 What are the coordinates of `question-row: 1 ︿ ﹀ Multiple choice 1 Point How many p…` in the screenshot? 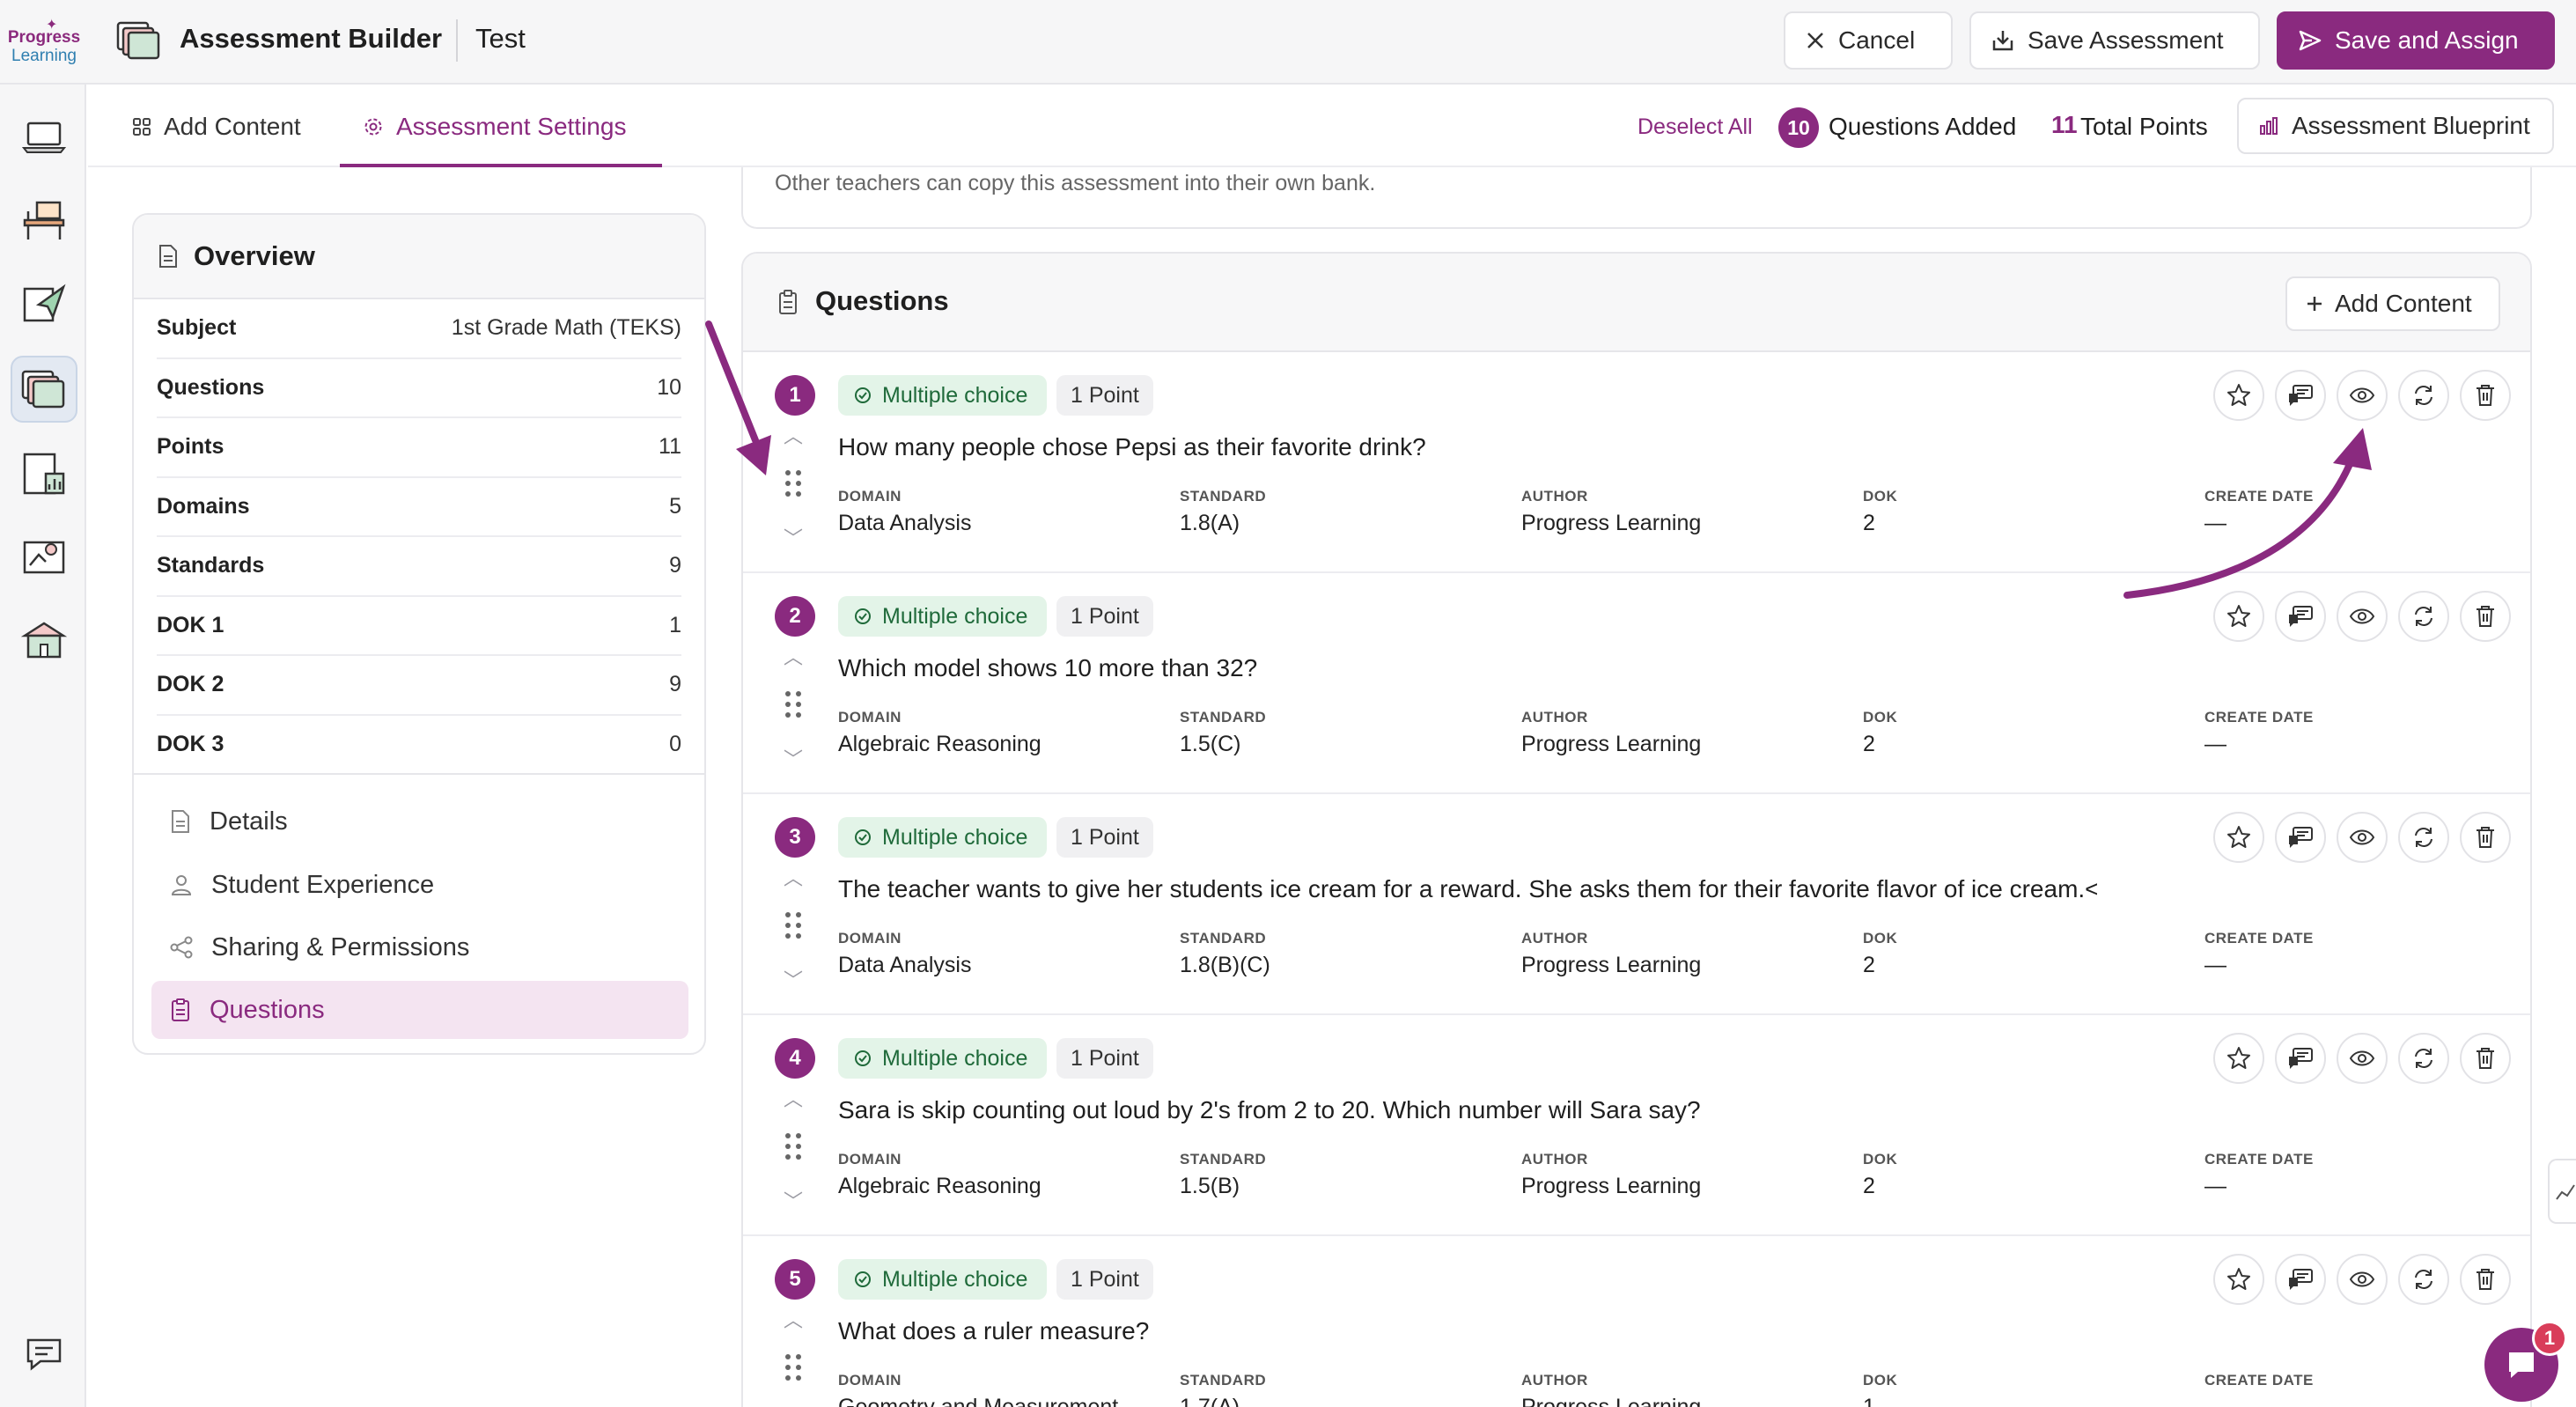 It's located at (1637, 462).